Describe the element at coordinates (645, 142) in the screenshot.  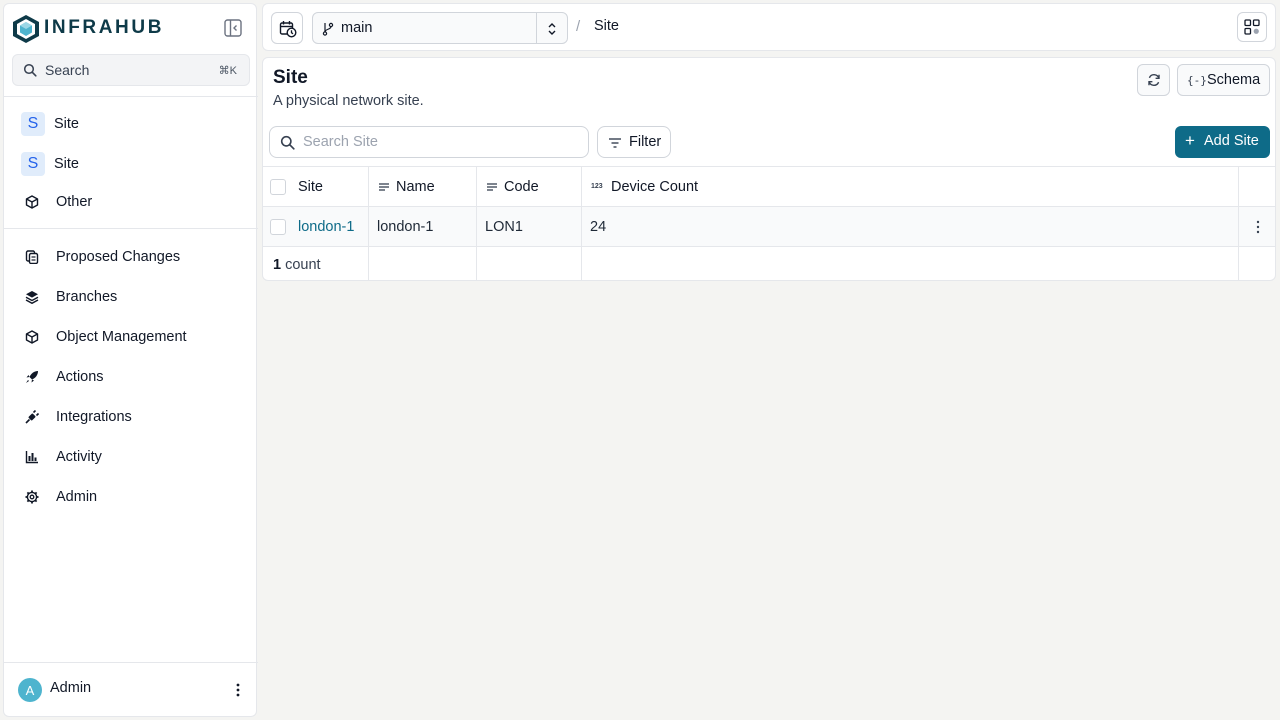
I see `filter-button-label: Filter` at that location.